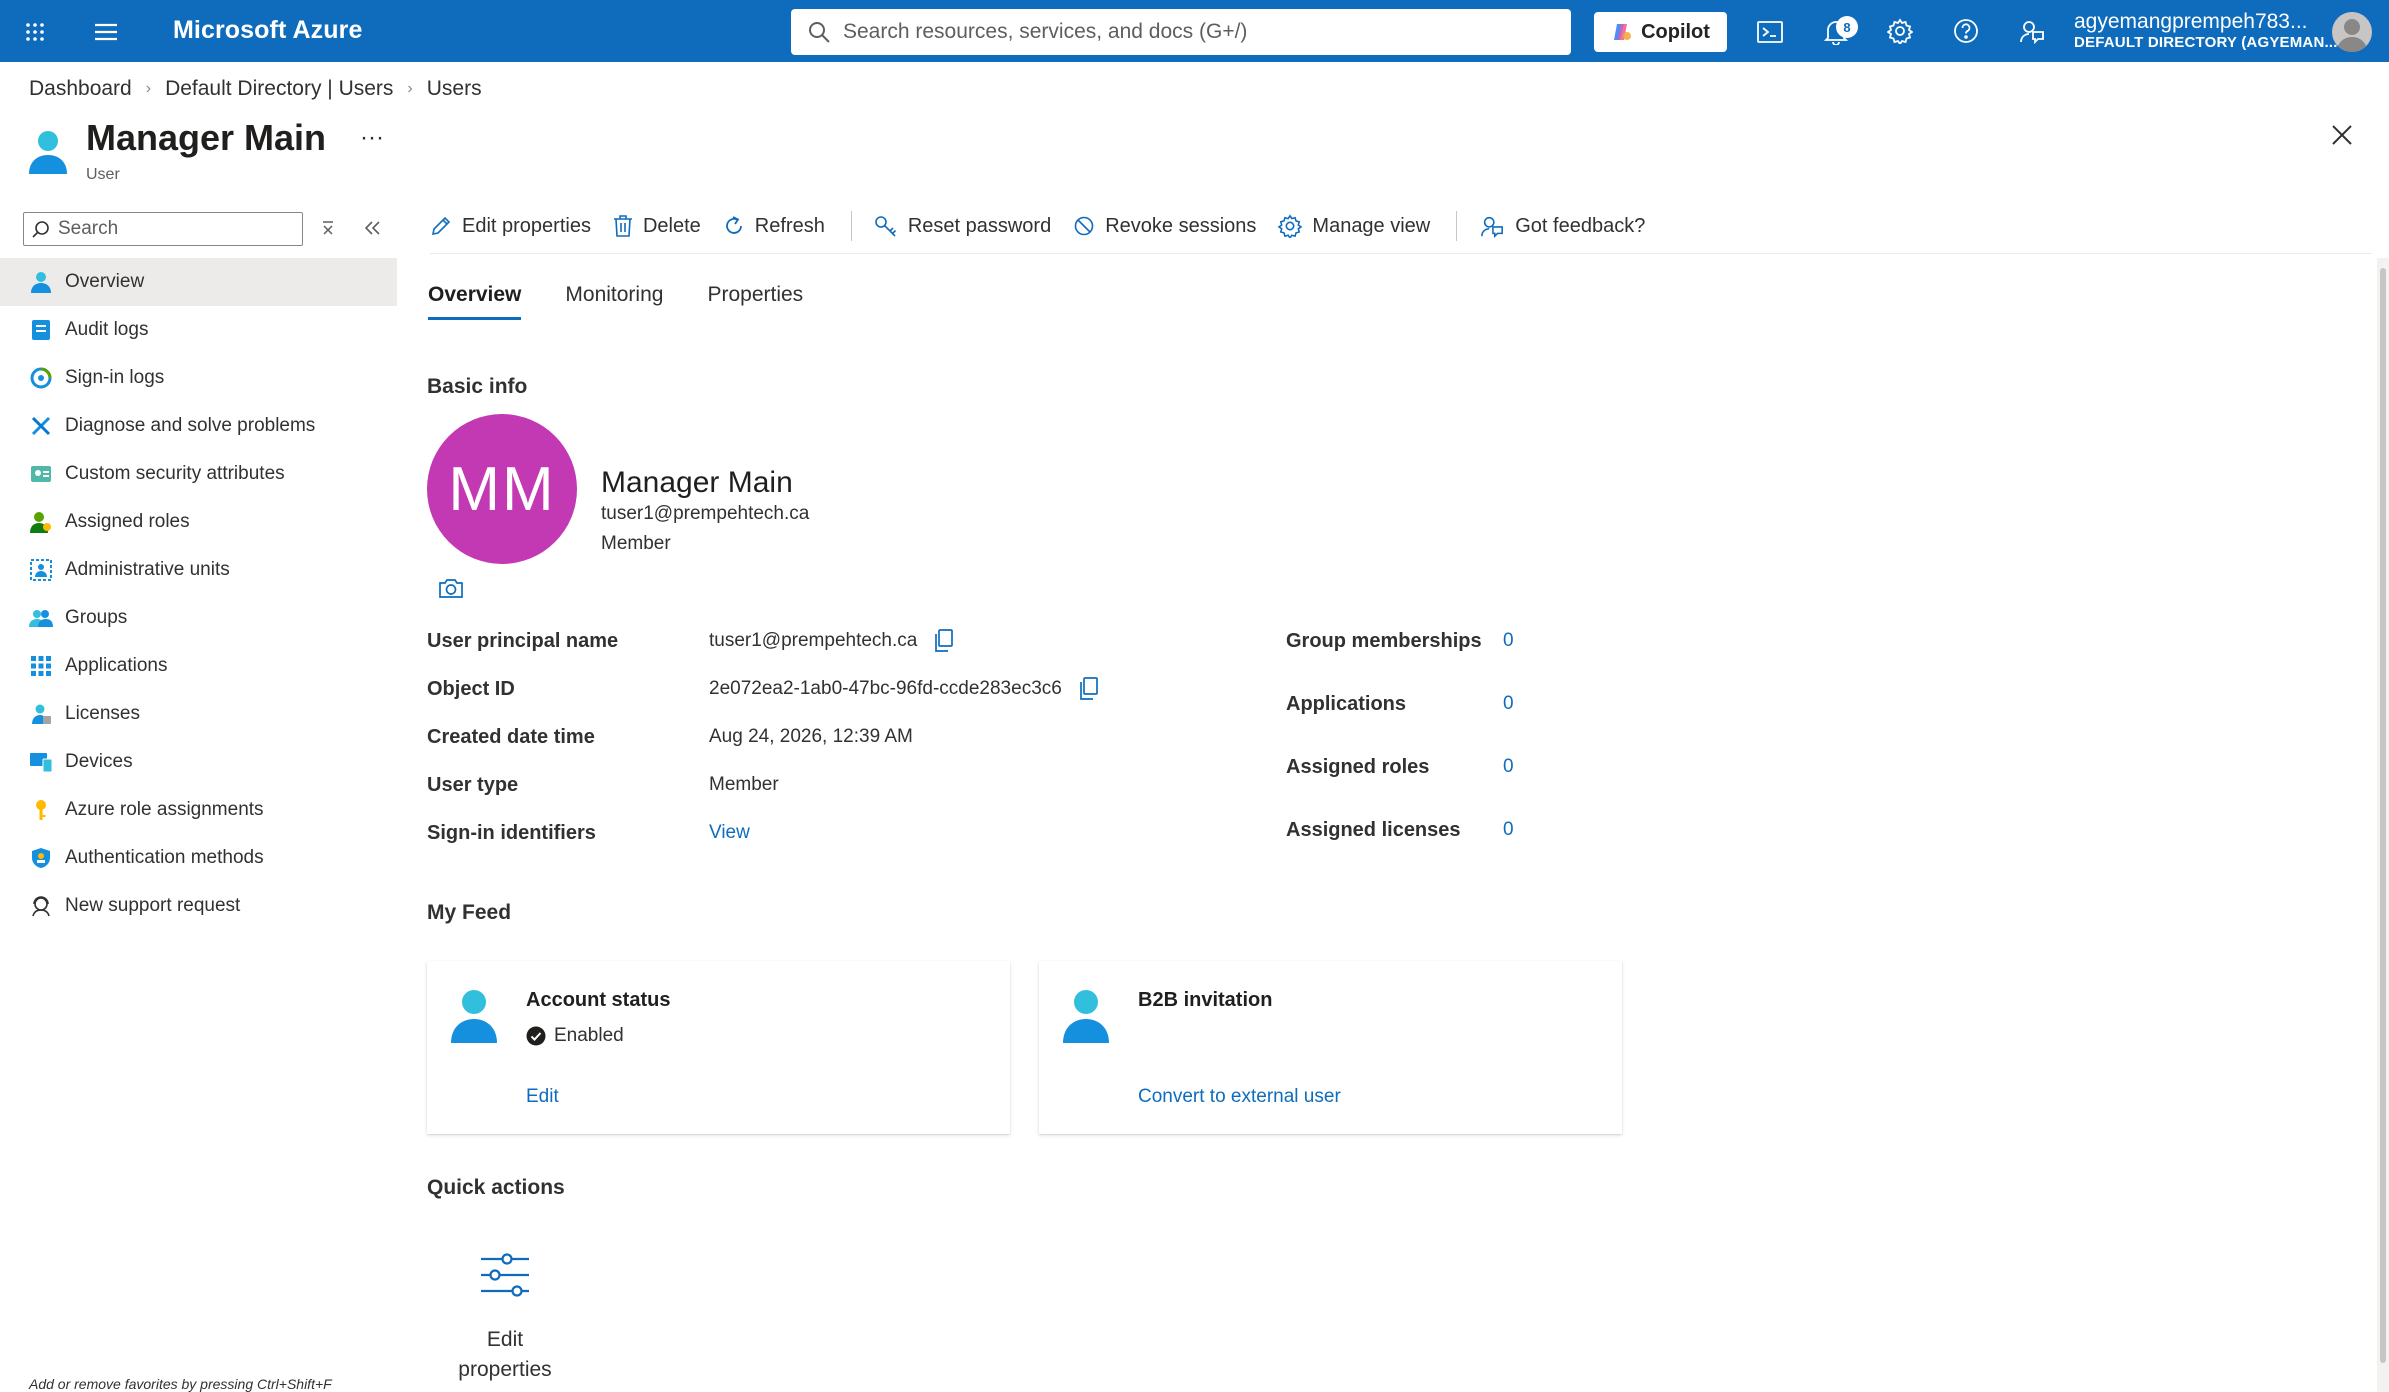  I want to click on revoke-sessions-button: Revoke sessions, so click(1164, 226).